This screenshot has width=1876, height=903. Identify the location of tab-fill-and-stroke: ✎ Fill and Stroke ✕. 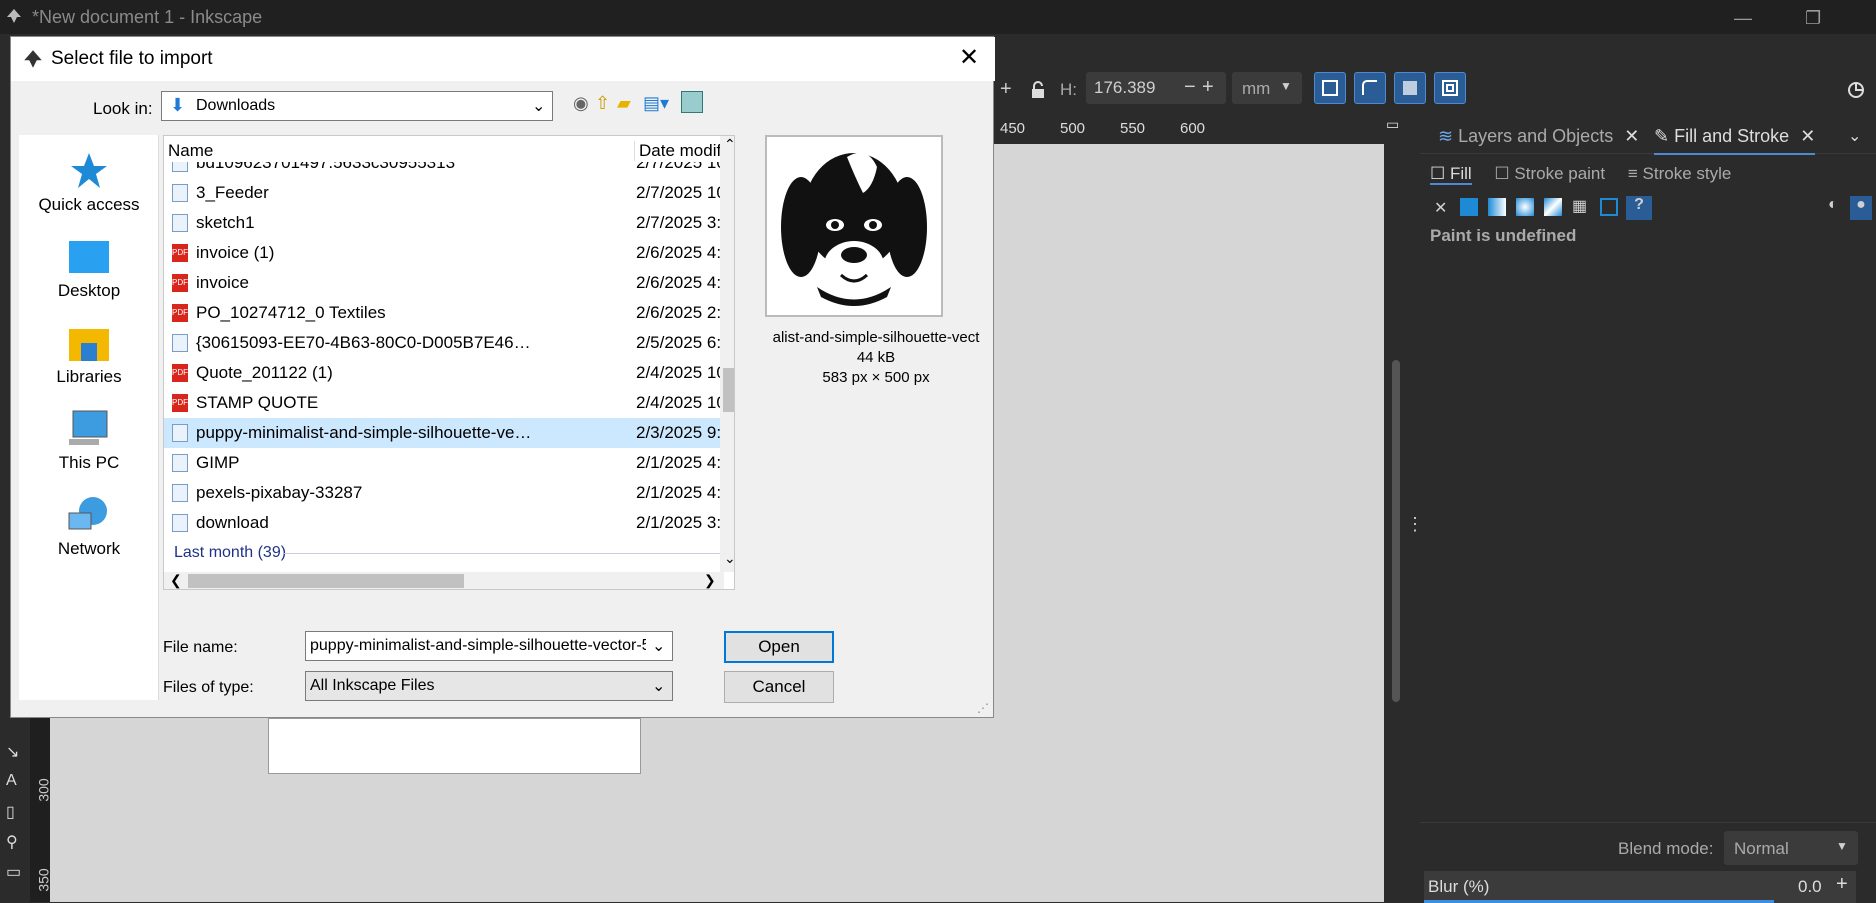
(1735, 140).